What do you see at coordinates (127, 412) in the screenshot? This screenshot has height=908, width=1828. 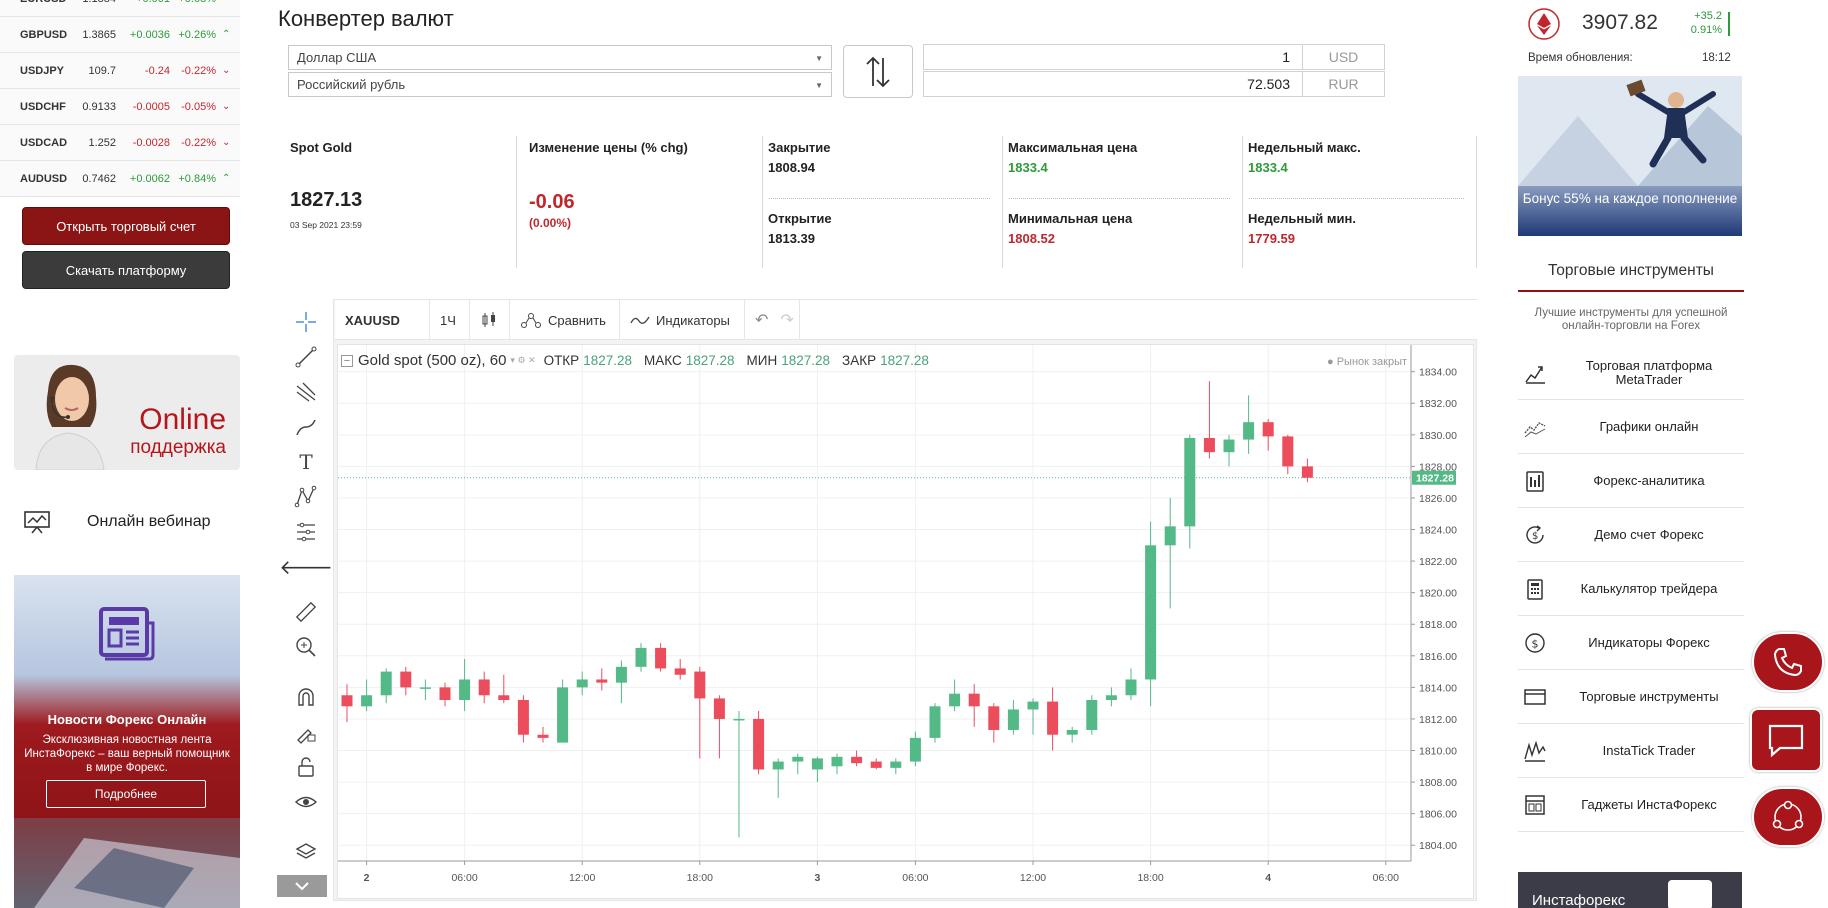 I see `online-support-banner: Online поддержка` at bounding box center [127, 412].